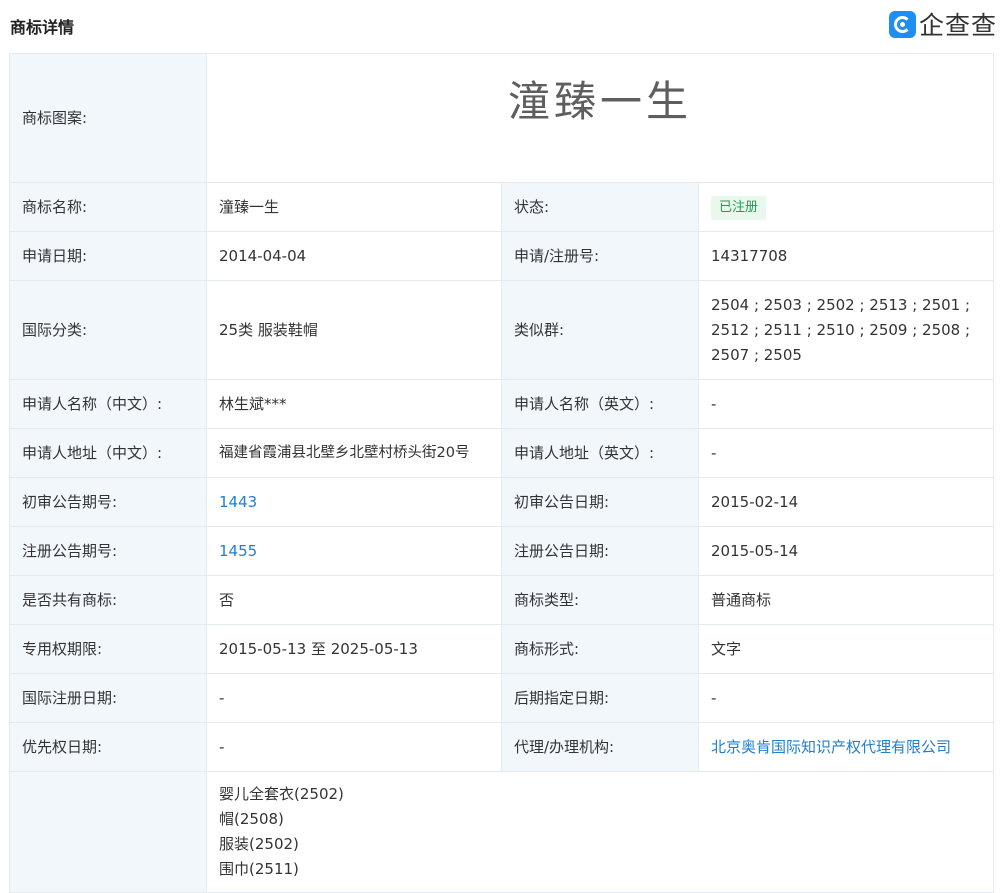 The image size is (1002, 893). I want to click on similar-group-label: 类似群:, so click(600, 330).